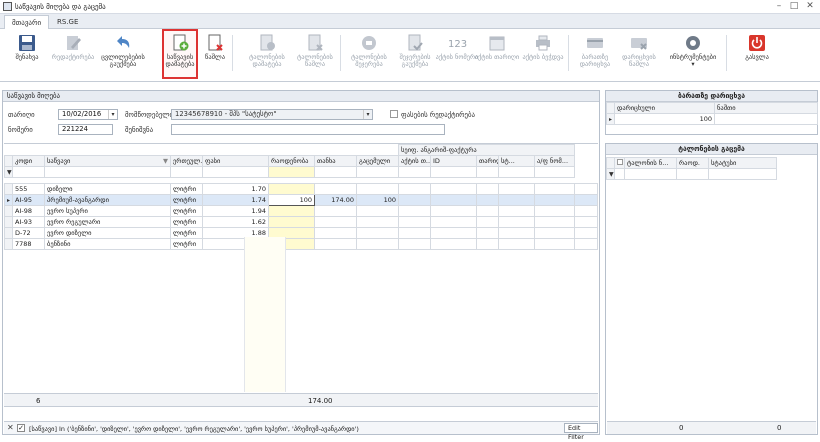 The height and width of the screenshot is (442, 820). I want to click on coupon-quantity-header: რაოდ., so click(692, 163).